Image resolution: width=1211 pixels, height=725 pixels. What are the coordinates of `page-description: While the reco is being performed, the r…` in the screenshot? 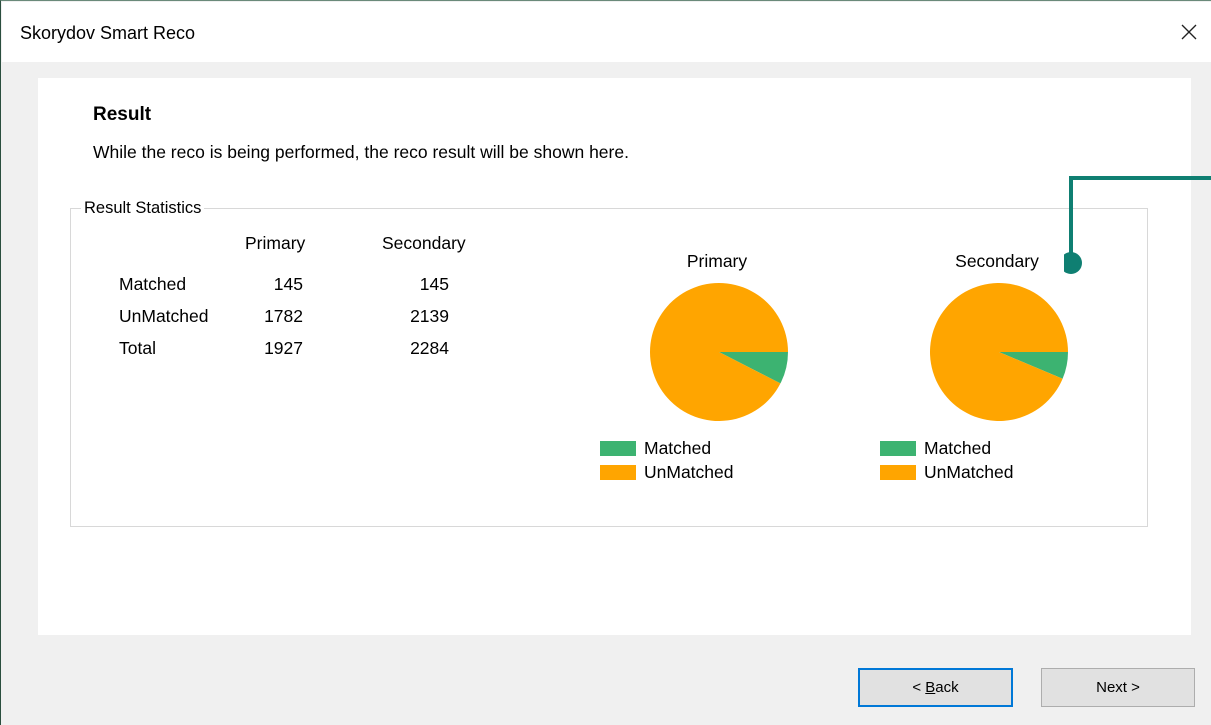 It's located at (361, 152).